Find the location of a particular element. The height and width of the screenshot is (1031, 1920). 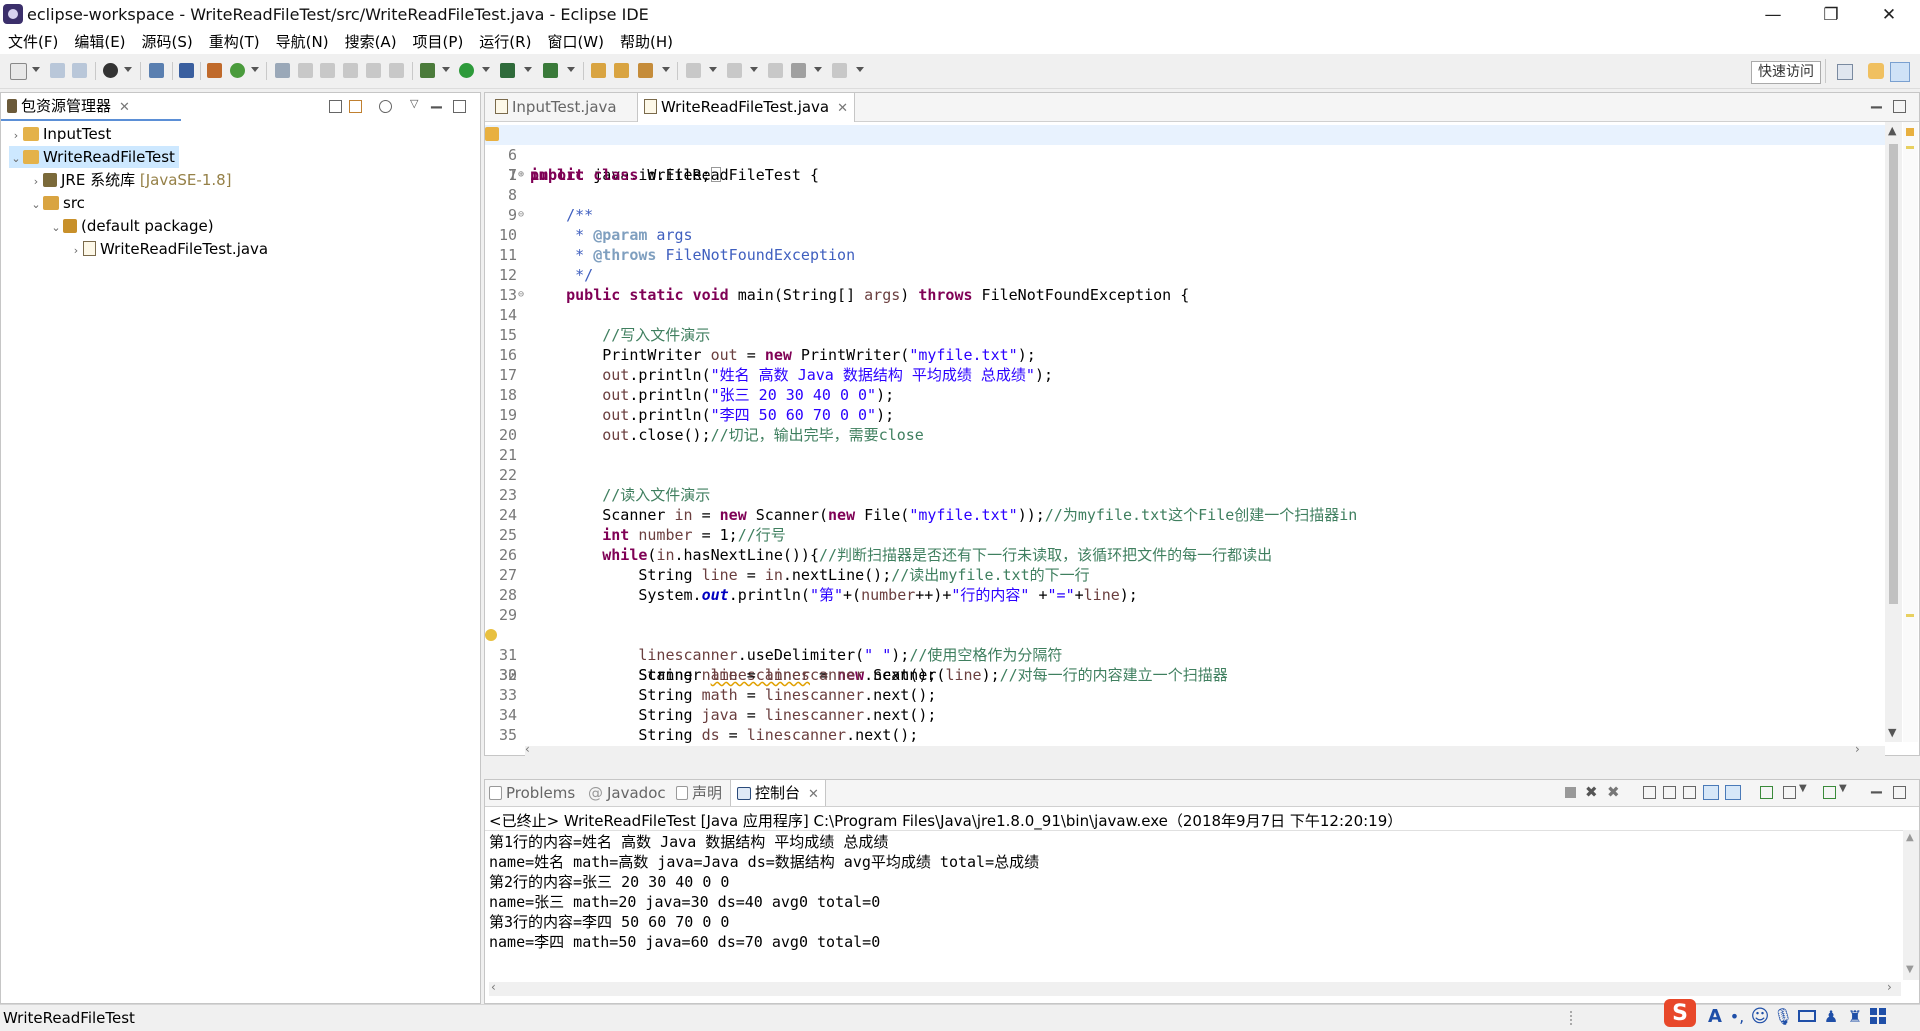

terminate-icon is located at coordinates (1570, 792).